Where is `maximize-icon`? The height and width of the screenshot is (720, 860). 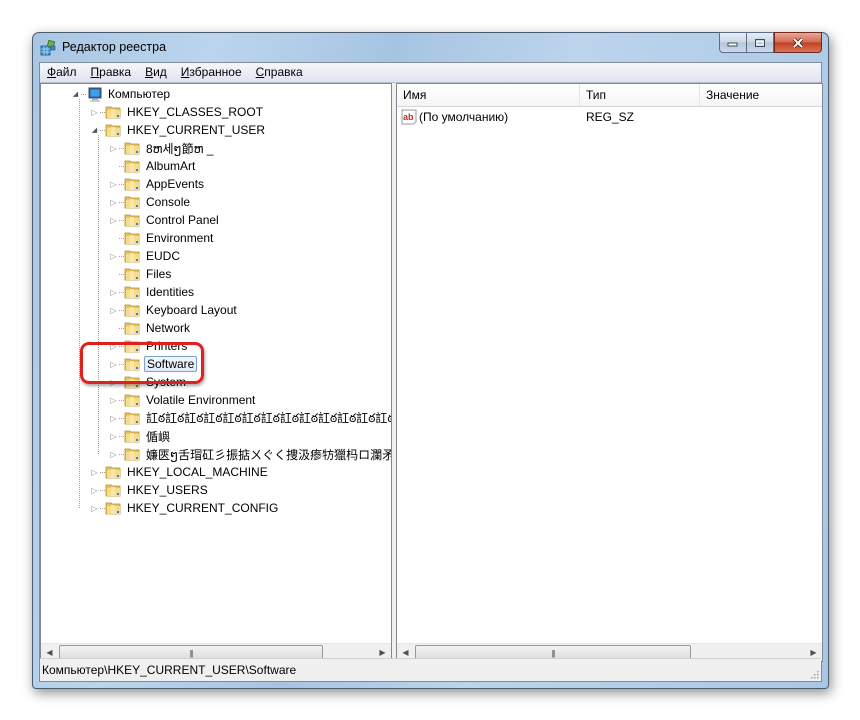 maximize-icon is located at coordinates (760, 42).